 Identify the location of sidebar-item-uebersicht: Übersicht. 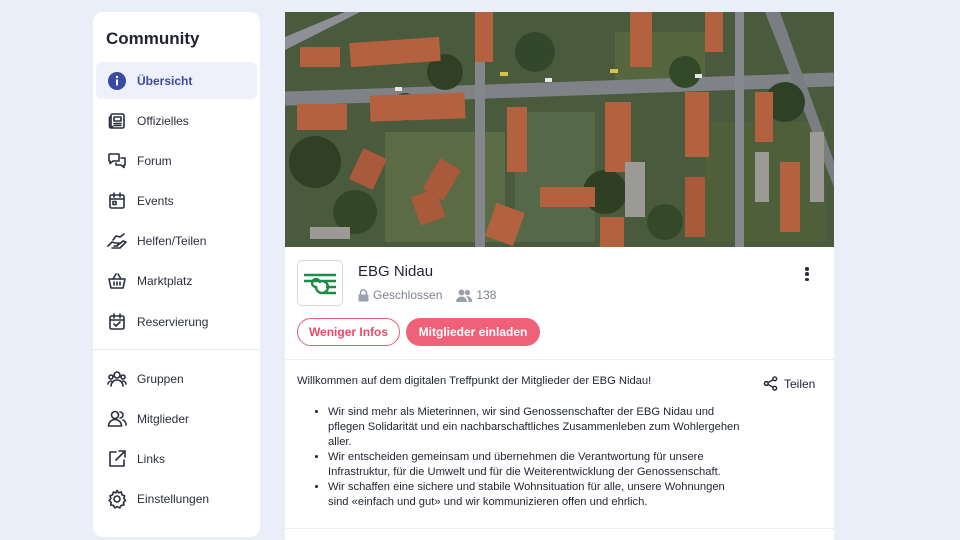
(176, 80).